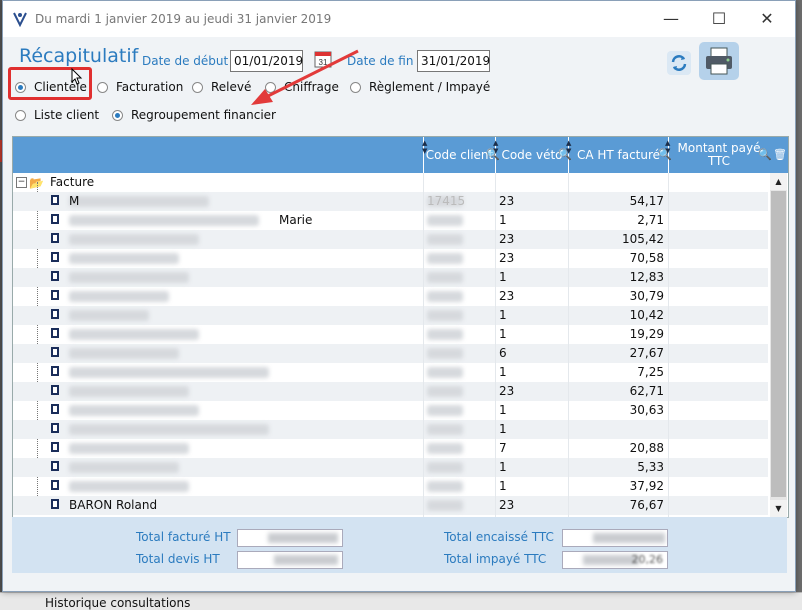  What do you see at coordinates (178, 559) in the screenshot?
I see `total-devis-label: Total devis HT` at bounding box center [178, 559].